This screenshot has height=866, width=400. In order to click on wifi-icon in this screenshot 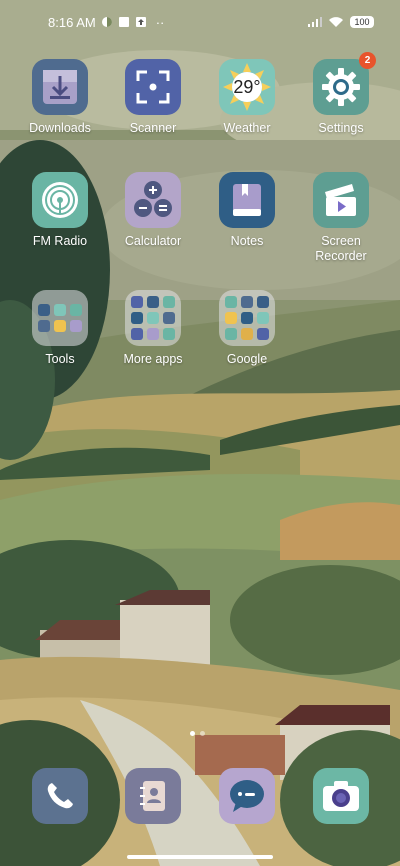, I will do `click(336, 22)`.